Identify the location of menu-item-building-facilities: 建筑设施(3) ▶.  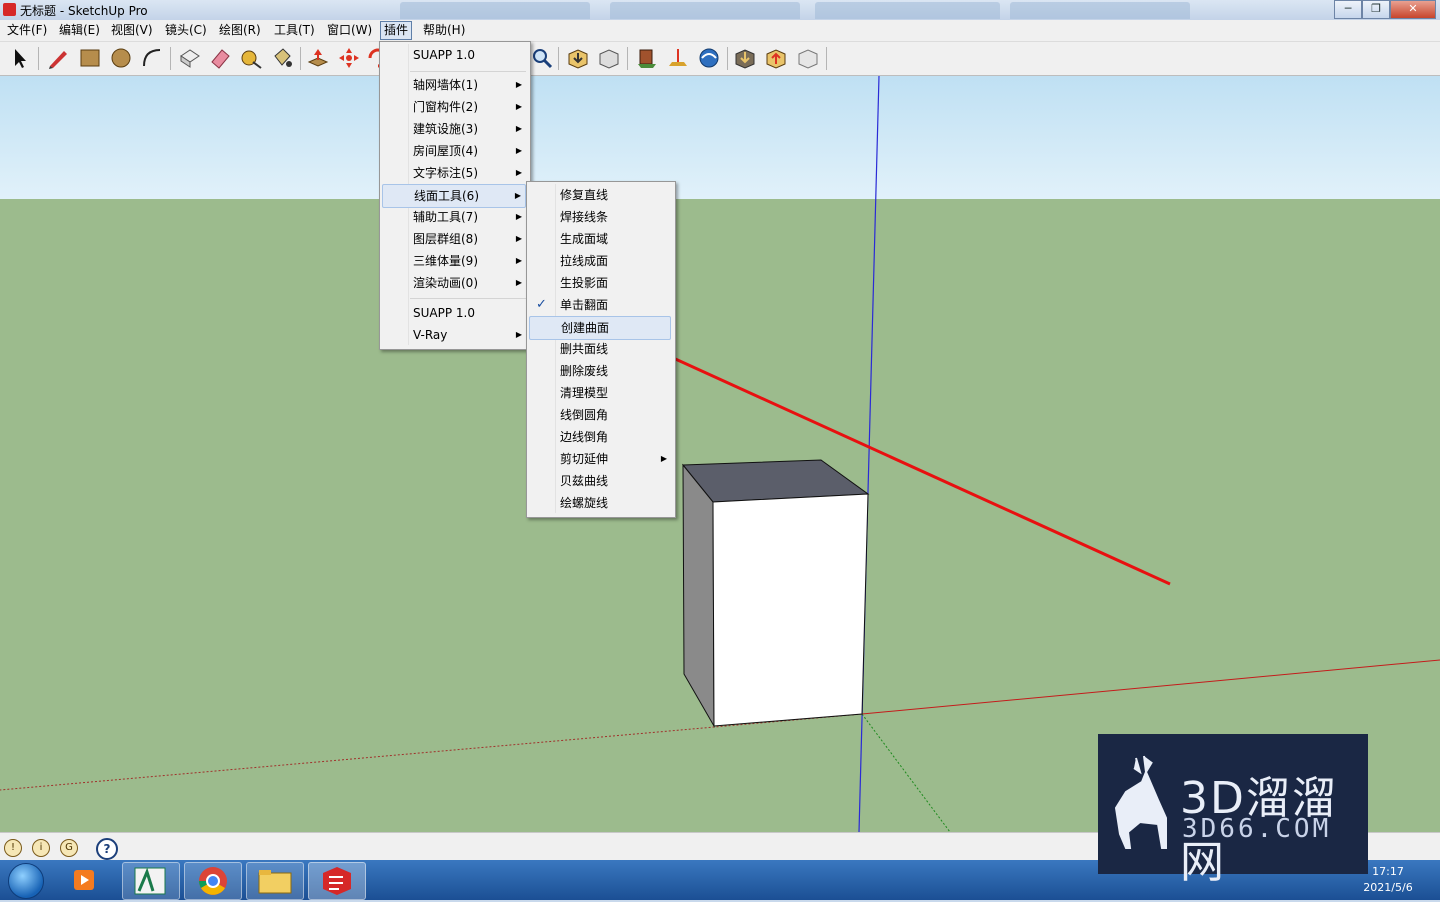
(454, 129).